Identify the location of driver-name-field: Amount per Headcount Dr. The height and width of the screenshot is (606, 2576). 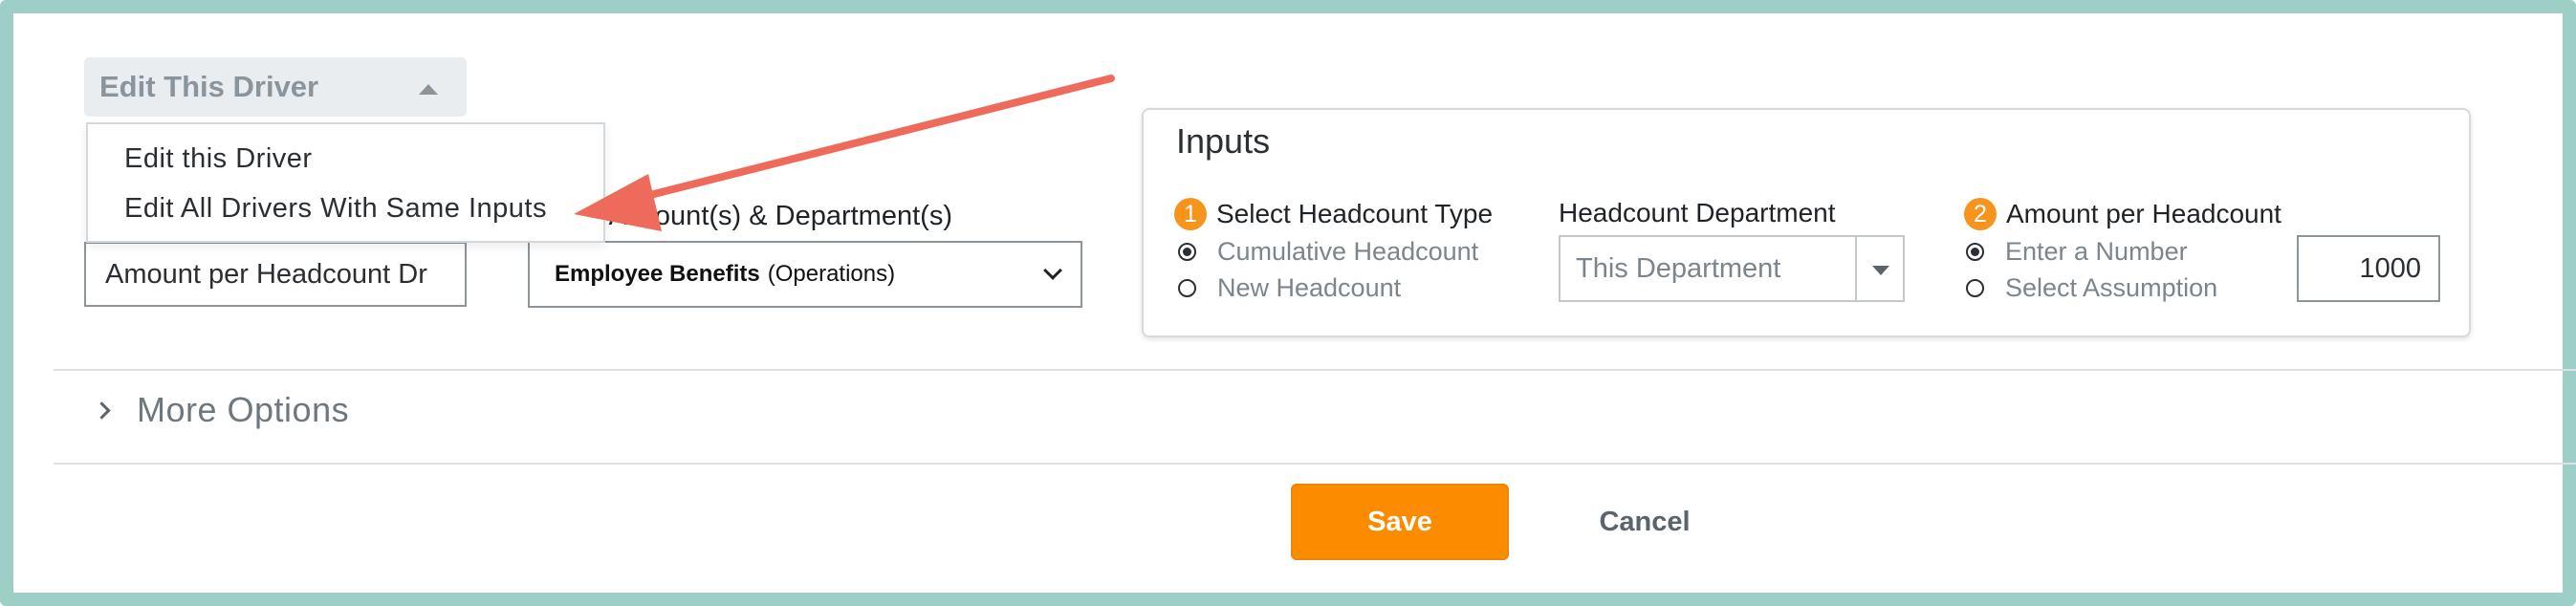
(275, 274).